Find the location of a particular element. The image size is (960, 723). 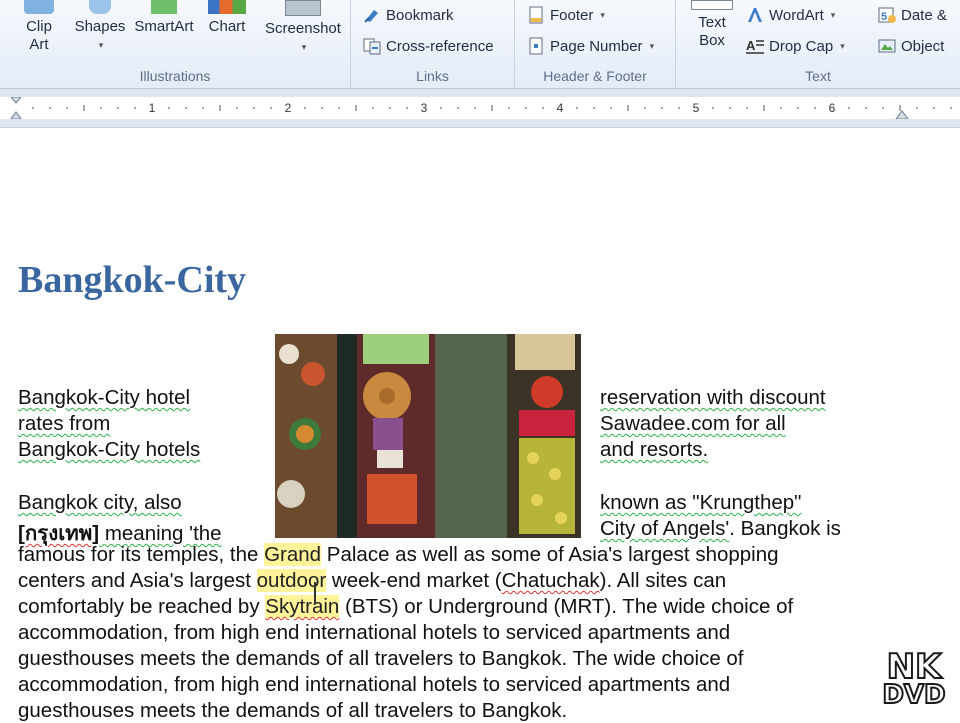

shapes-label: Shapes is located at coordinates (100, 26).